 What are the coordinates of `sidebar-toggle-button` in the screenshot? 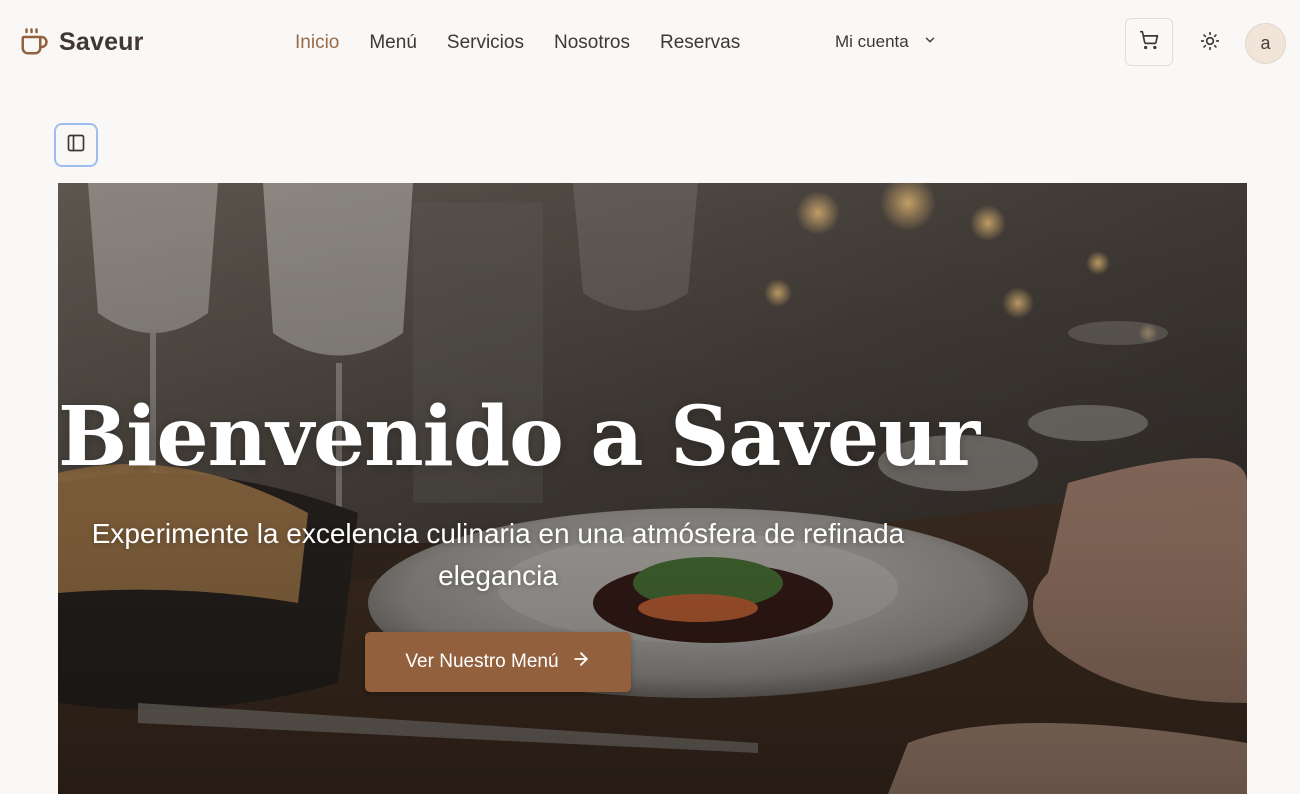 It's located at (76, 145).